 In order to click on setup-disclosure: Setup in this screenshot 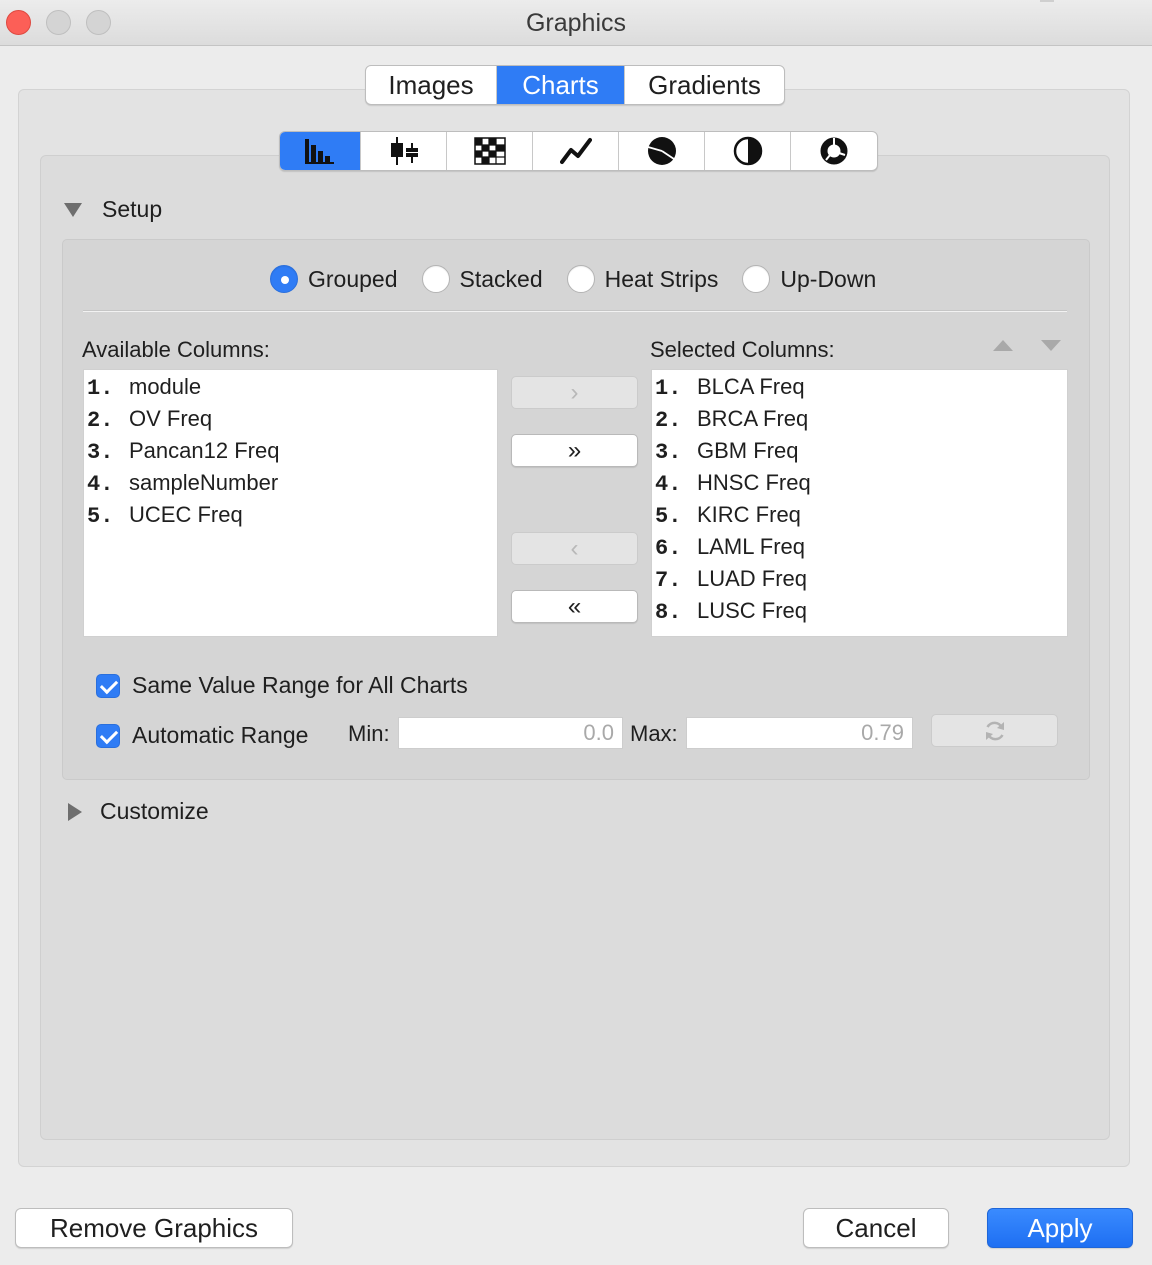, I will do `click(113, 209)`.